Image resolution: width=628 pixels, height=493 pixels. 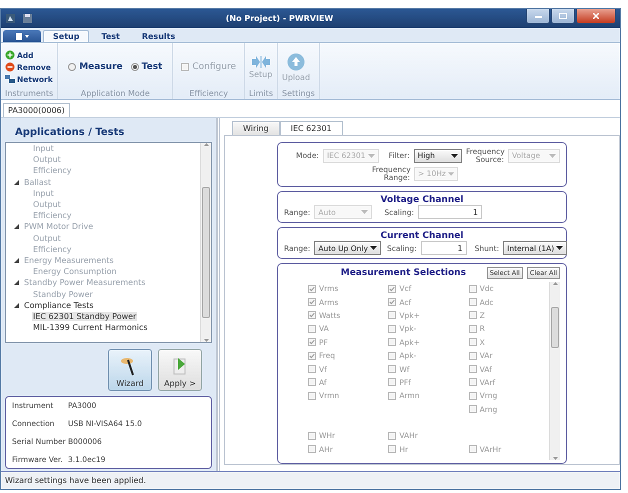 I want to click on app-icon, so click(x=10, y=18).